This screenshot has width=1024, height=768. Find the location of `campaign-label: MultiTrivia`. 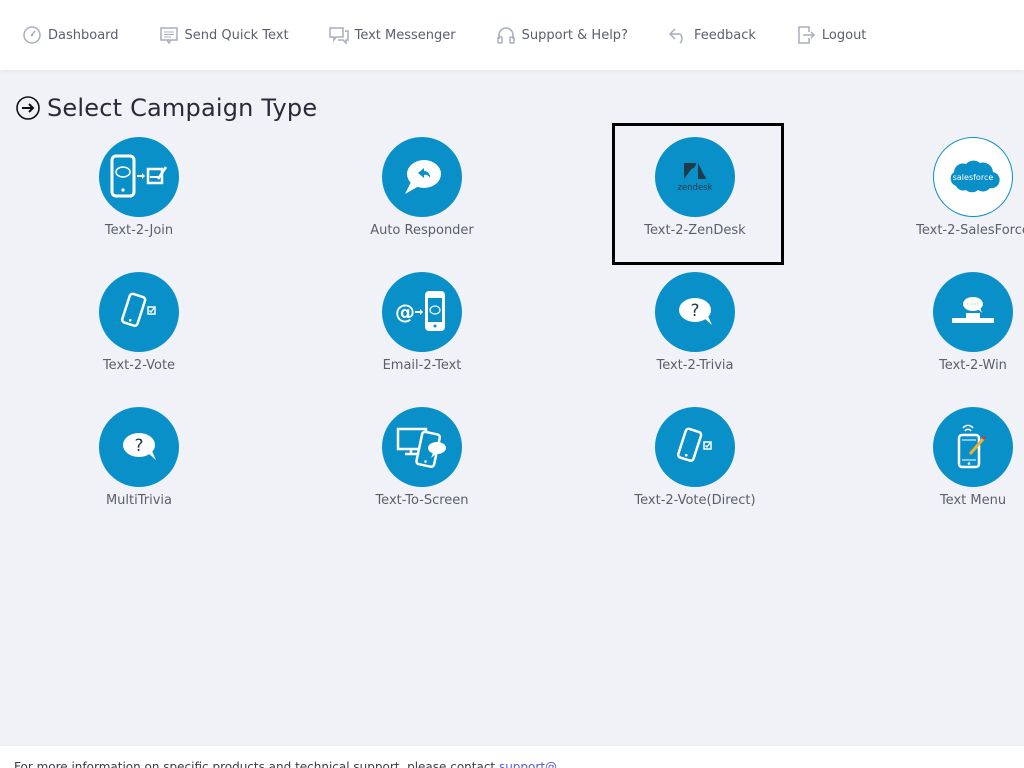

campaign-label: MultiTrivia is located at coordinates (139, 500).